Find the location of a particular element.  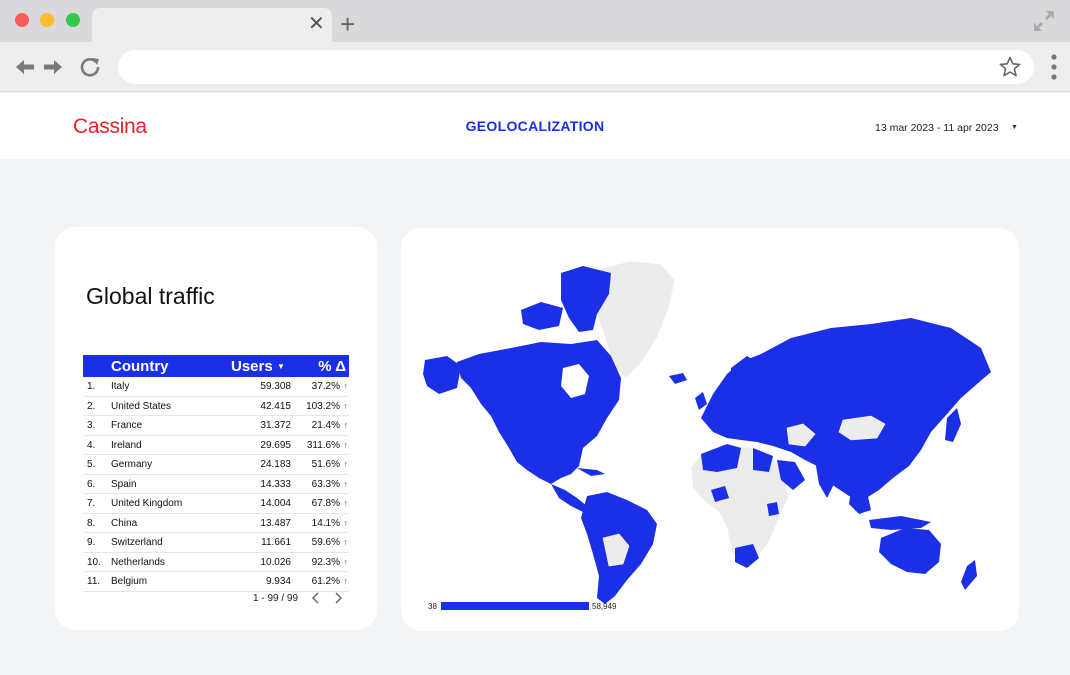

row-country: United Kingdom is located at coordinates (147, 503).